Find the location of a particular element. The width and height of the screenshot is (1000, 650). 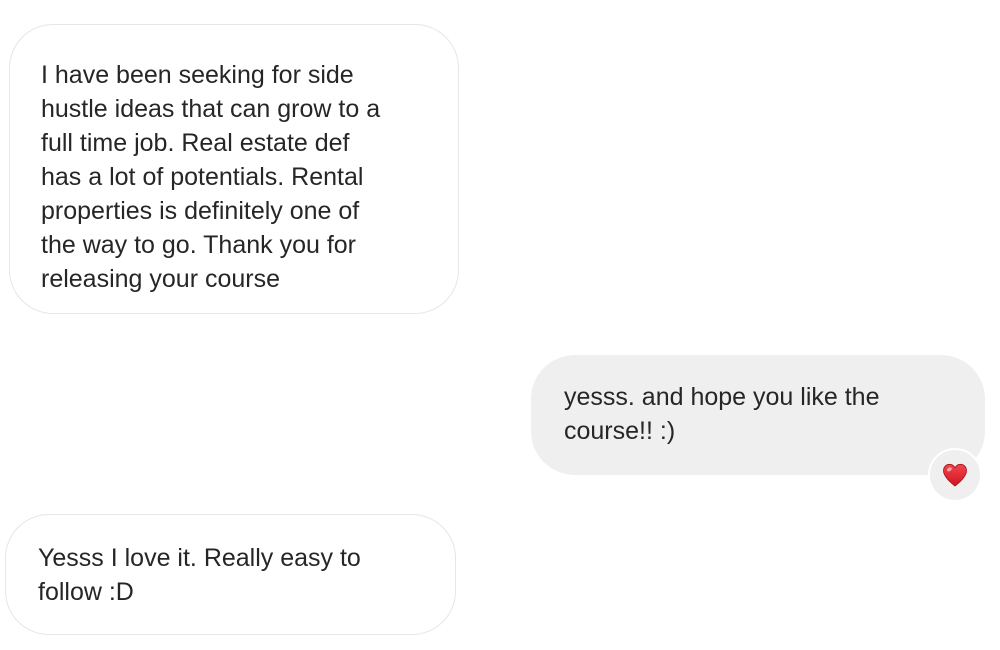

reaction-badge is located at coordinates (955, 475).